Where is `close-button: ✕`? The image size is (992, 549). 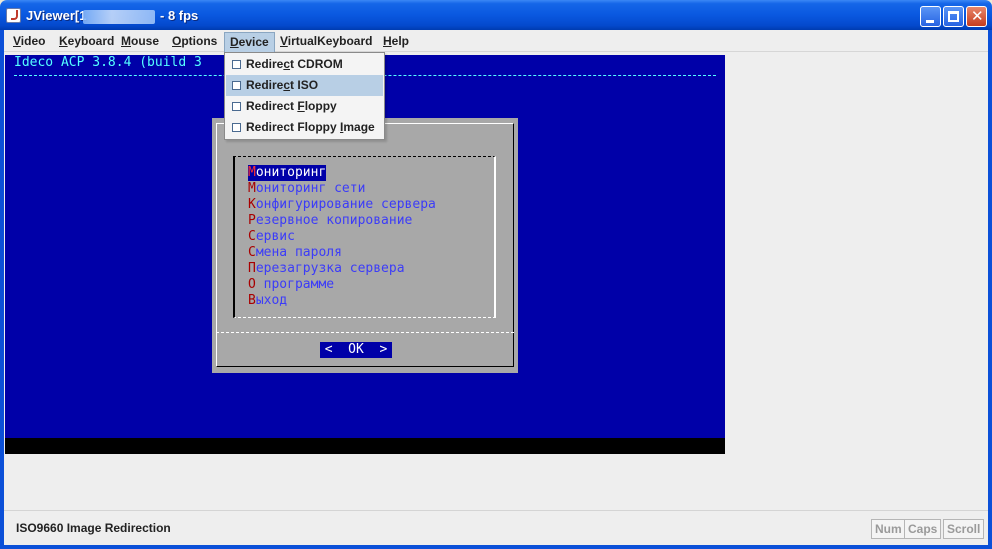
close-button: ✕ is located at coordinates (976, 16).